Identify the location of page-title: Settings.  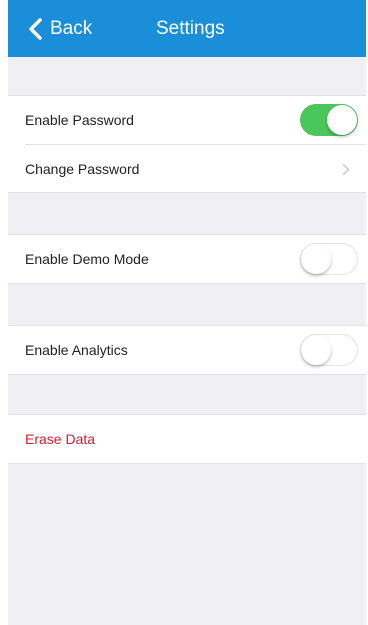
(190, 28).